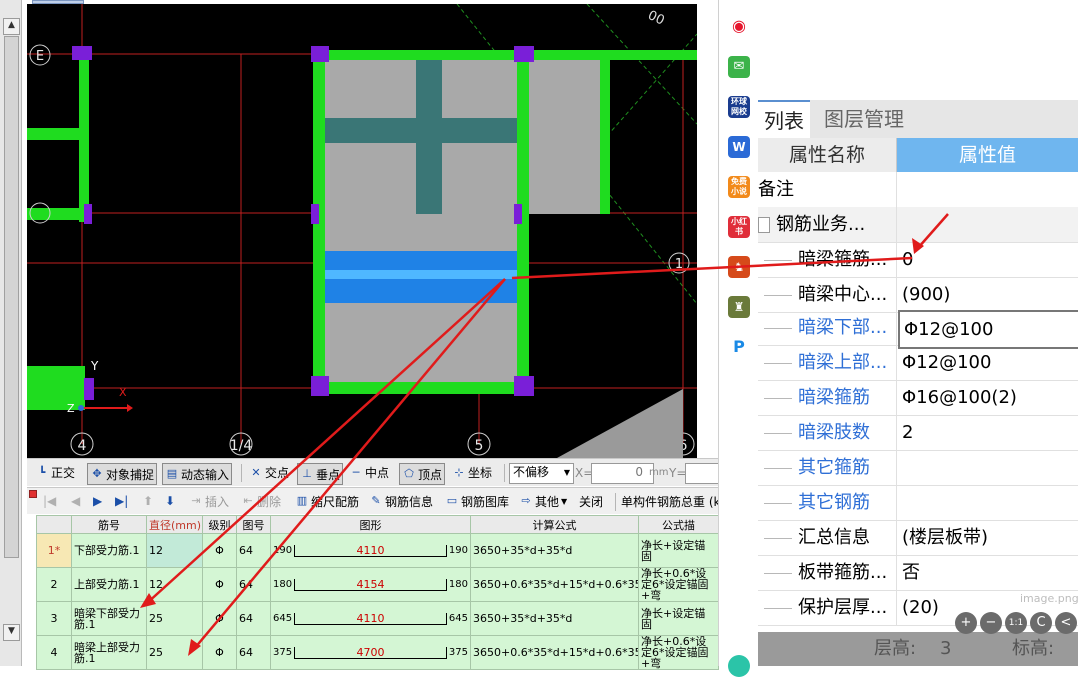 This screenshot has width=1078, height=677. I want to click on scroll-down-icon: ▼, so click(11, 632).